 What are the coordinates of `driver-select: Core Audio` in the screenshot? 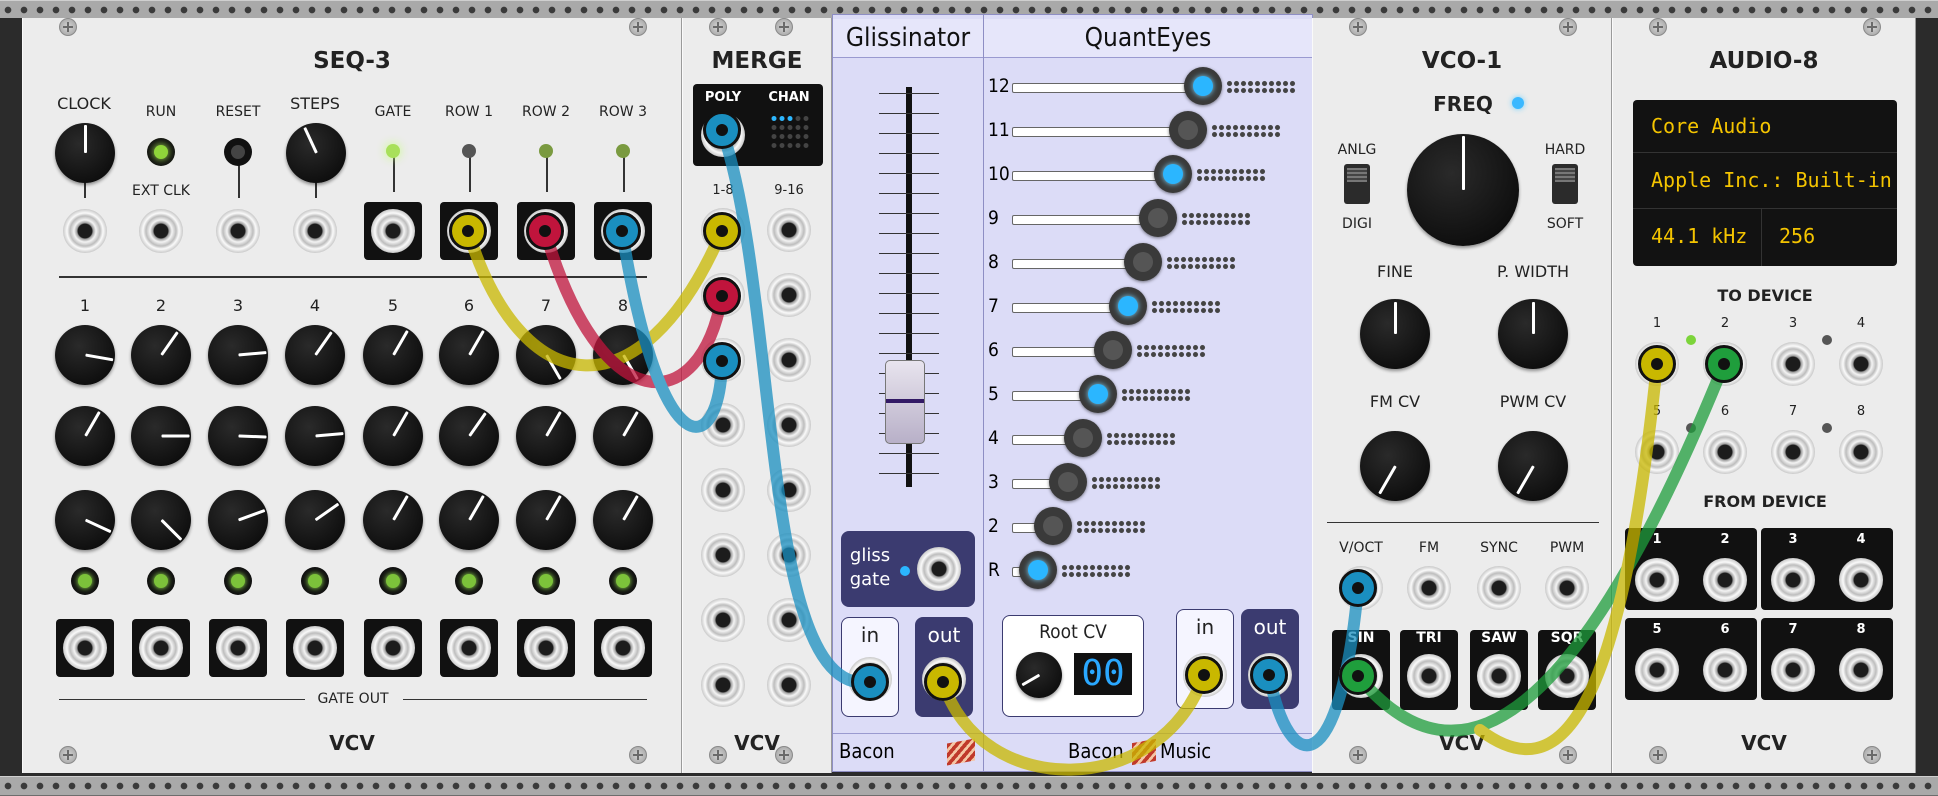 It's located at (1711, 126).